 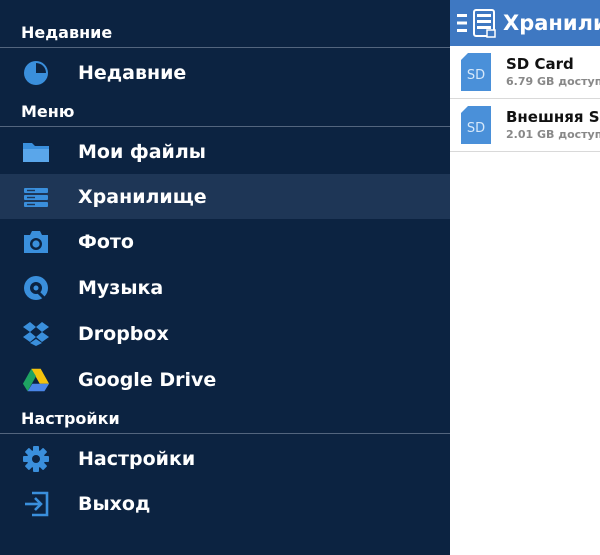 I want to click on google-drive-icon, so click(x=36, y=380).